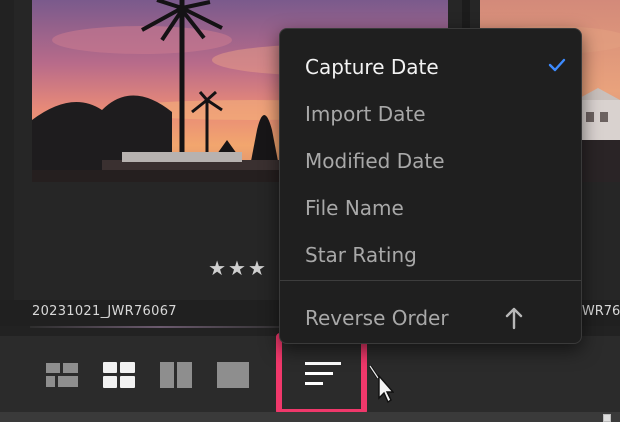 The image size is (620, 422). Describe the element at coordinates (375, 161) in the screenshot. I see `menu-item-label: Modified Date` at that location.